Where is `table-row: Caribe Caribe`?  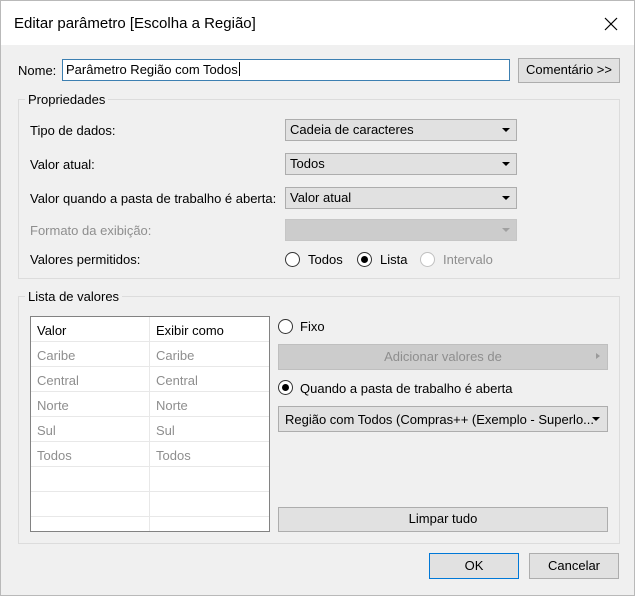
table-row: Caribe Caribe is located at coordinates (150, 354).